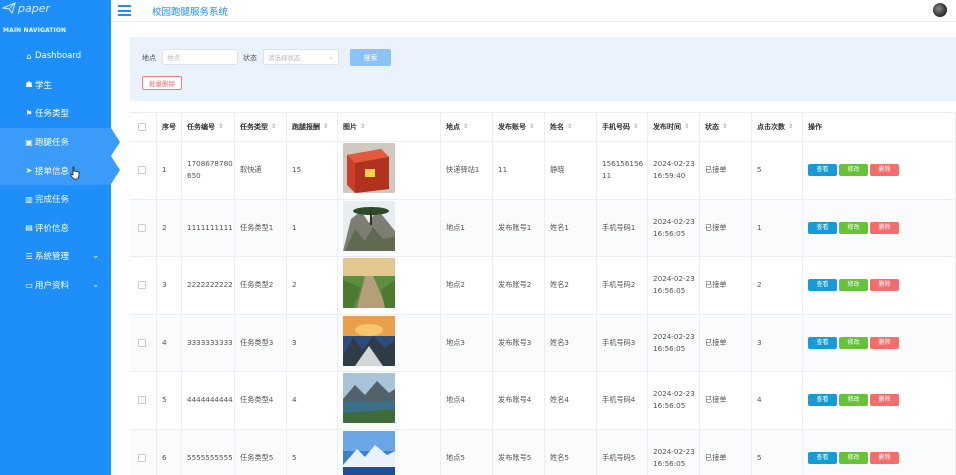 Image resolution: width=956 pixels, height=475 pixels. Describe the element at coordinates (55, 56) in the screenshot. I see `sidebar-item-home: ⌂ Dashboard` at that location.